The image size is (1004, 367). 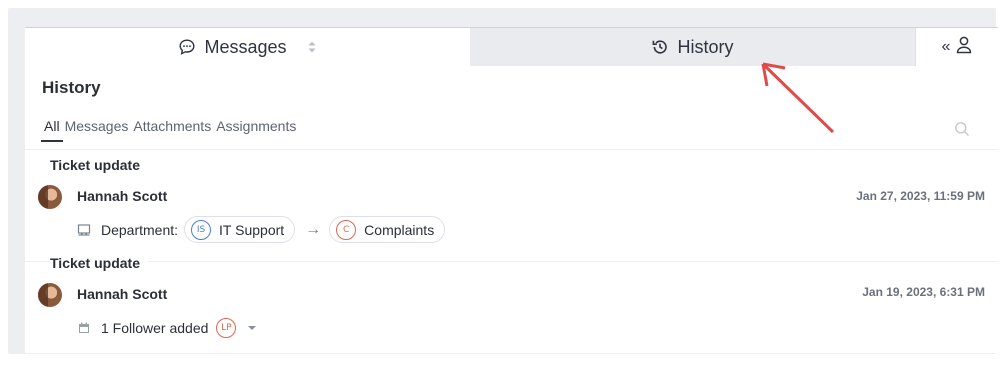 What do you see at coordinates (172, 126) in the screenshot?
I see `filter-attachments: Attachments` at bounding box center [172, 126].